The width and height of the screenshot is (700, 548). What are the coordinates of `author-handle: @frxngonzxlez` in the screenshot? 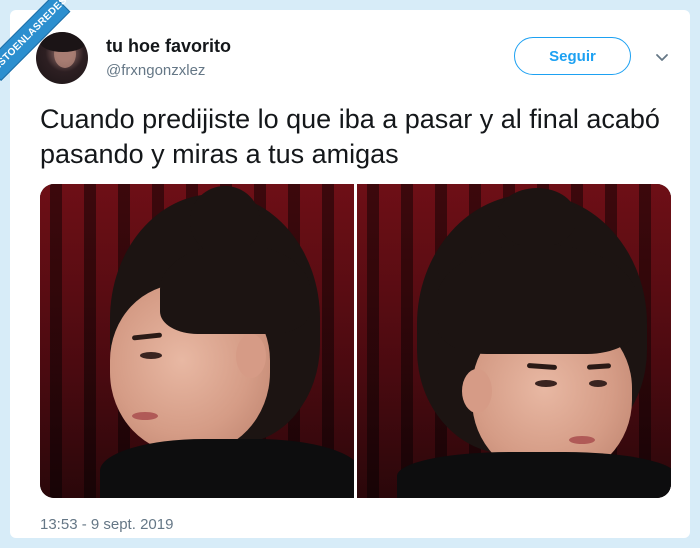 It's located at (155, 70).